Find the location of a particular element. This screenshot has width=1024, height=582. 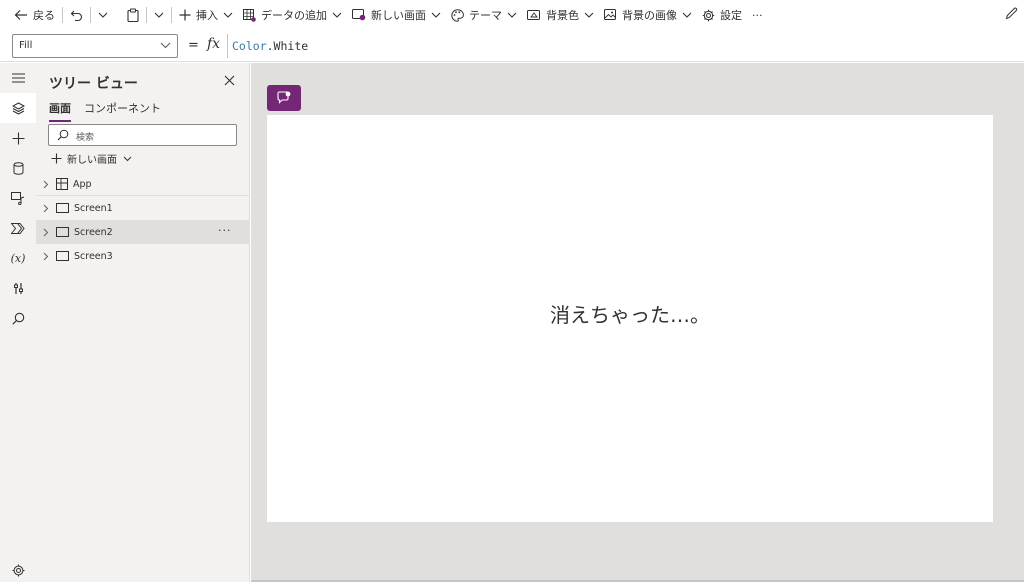

paint-bucket-icon is located at coordinates (533, 15).